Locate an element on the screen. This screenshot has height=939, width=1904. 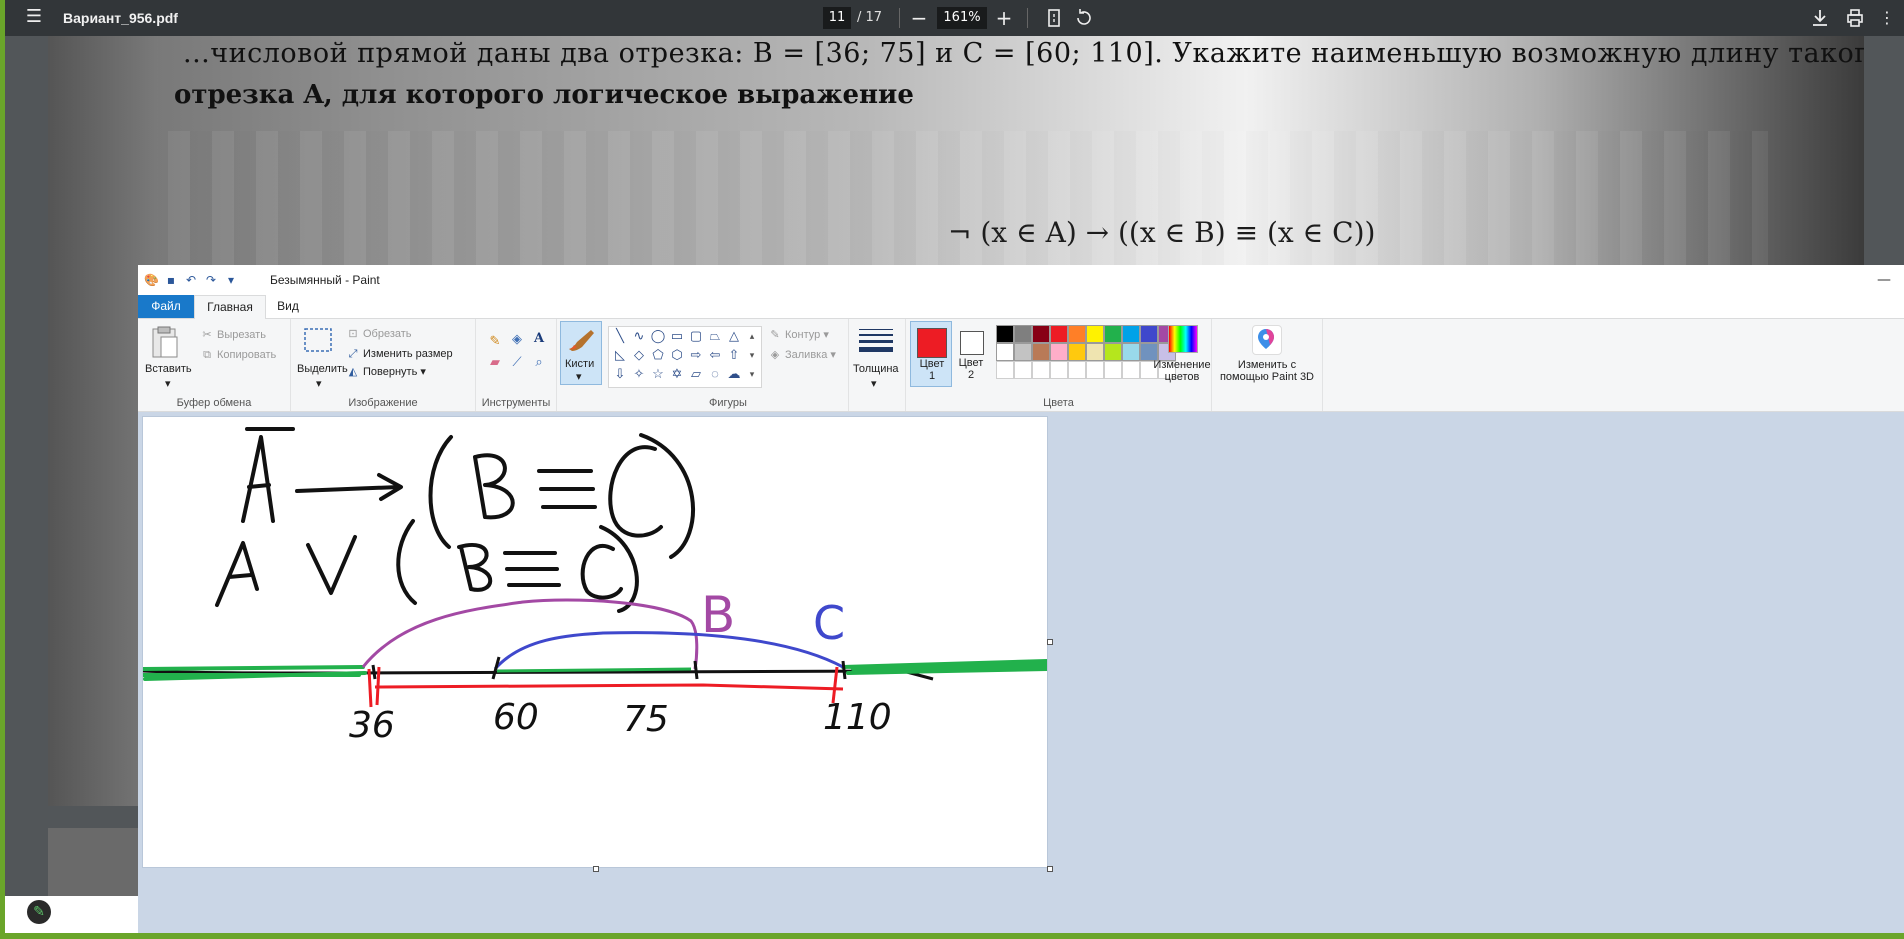
right-arrow-shape-icon: ⇨ is located at coordinates (696, 355).